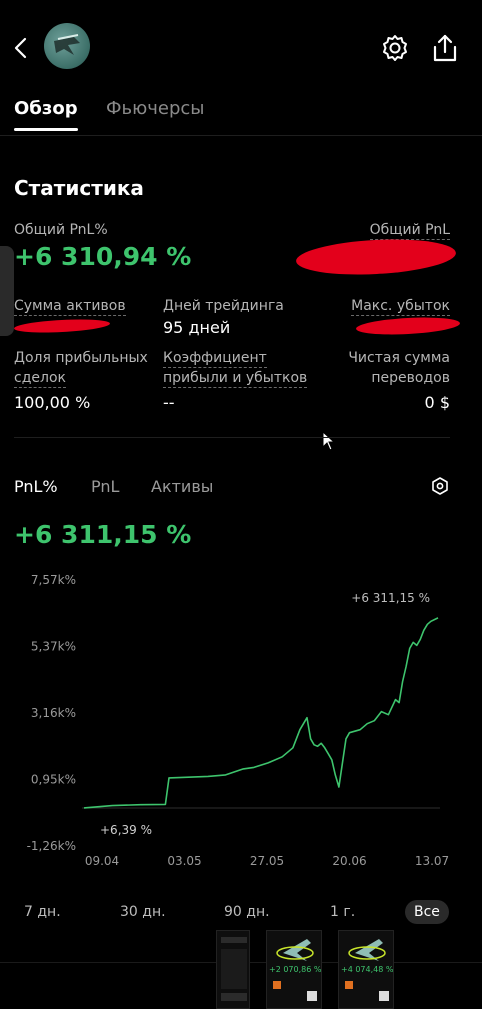  I want to click on x-tick-label: 09.04, so click(102, 861).